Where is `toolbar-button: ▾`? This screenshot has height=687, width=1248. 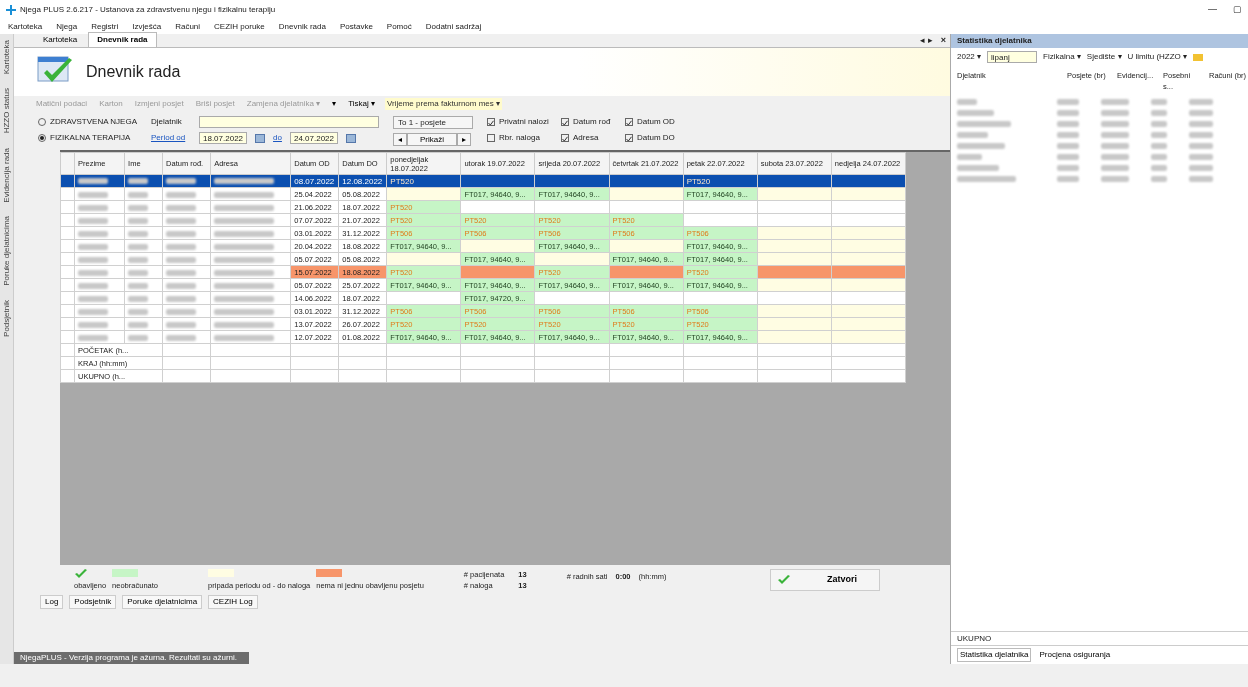
toolbar-button: ▾ is located at coordinates (334, 104).